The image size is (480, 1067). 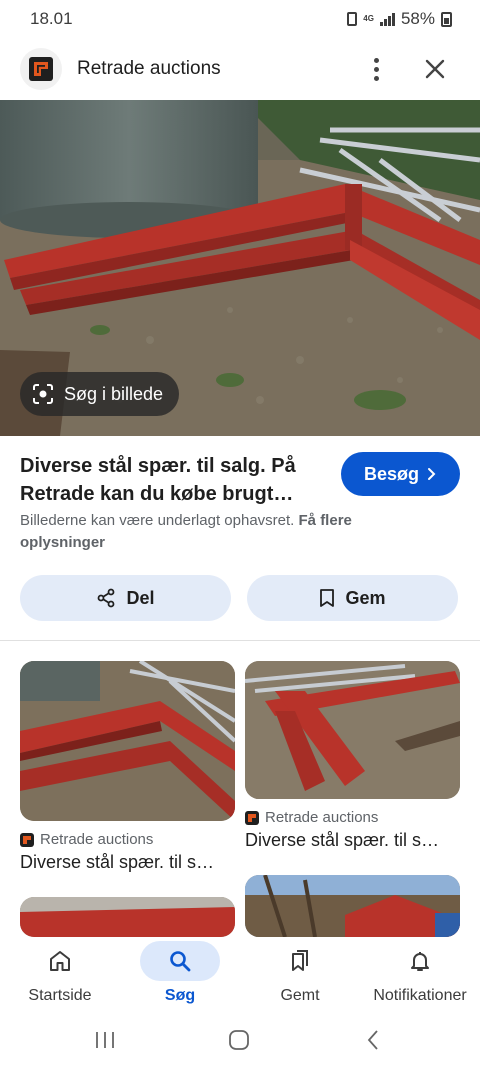 I want to click on back-icon, so click(x=373, y=1040).